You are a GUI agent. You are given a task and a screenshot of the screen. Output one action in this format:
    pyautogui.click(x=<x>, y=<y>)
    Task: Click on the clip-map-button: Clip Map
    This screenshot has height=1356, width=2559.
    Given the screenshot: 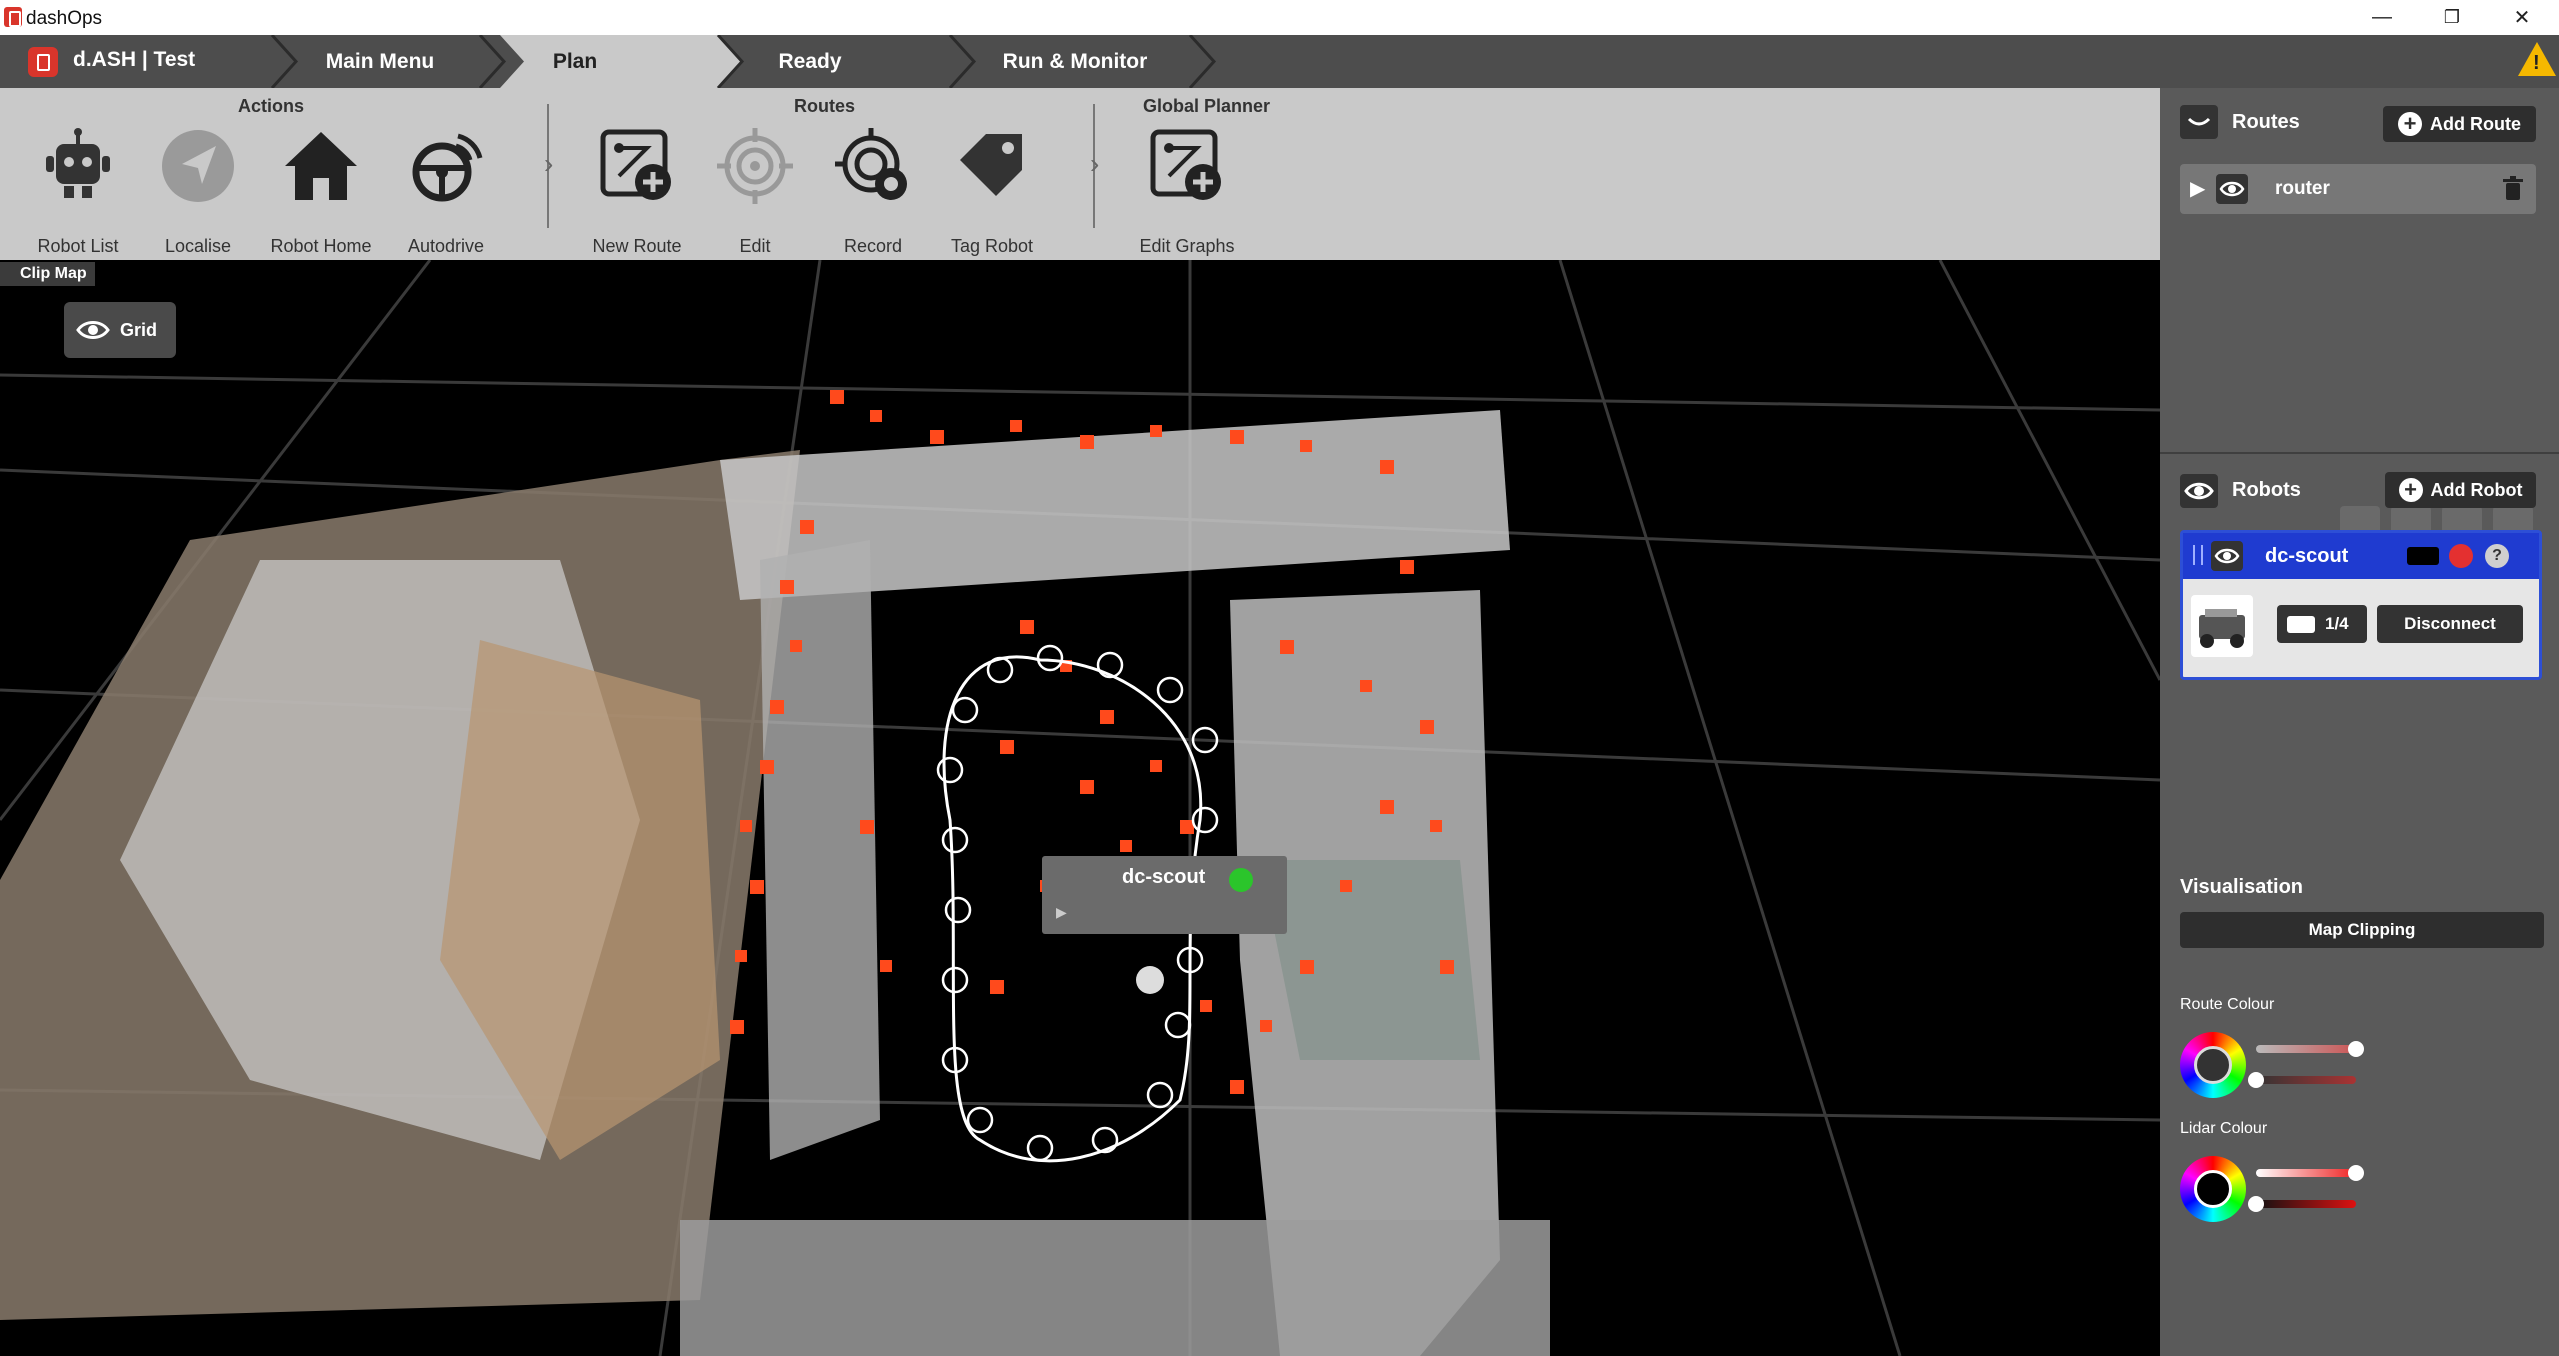 What is the action you would take?
    pyautogui.click(x=47, y=274)
    